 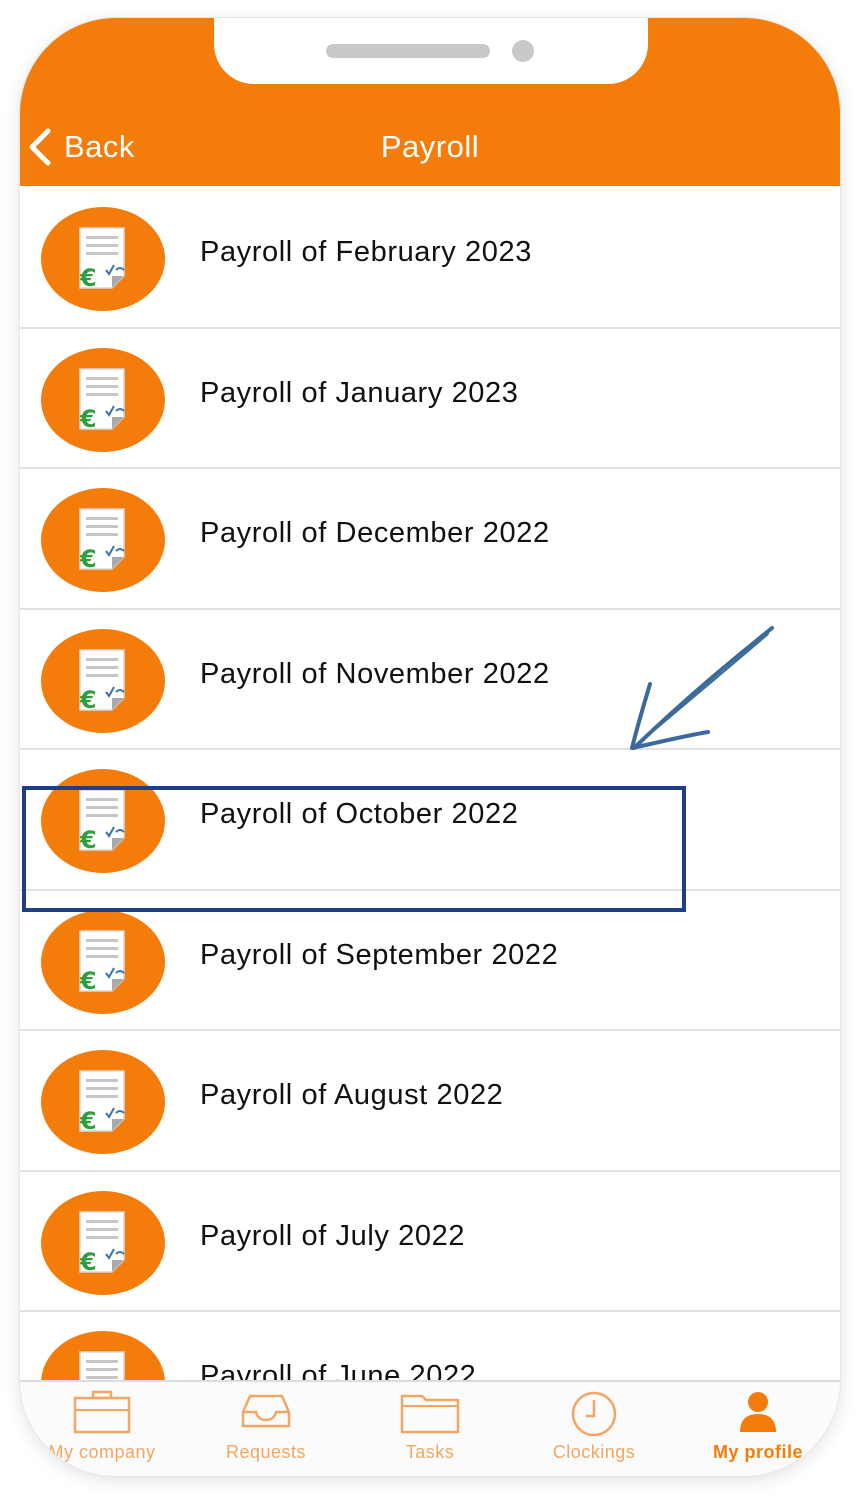 I want to click on tab-my-profile: My profile, so click(x=758, y=1429).